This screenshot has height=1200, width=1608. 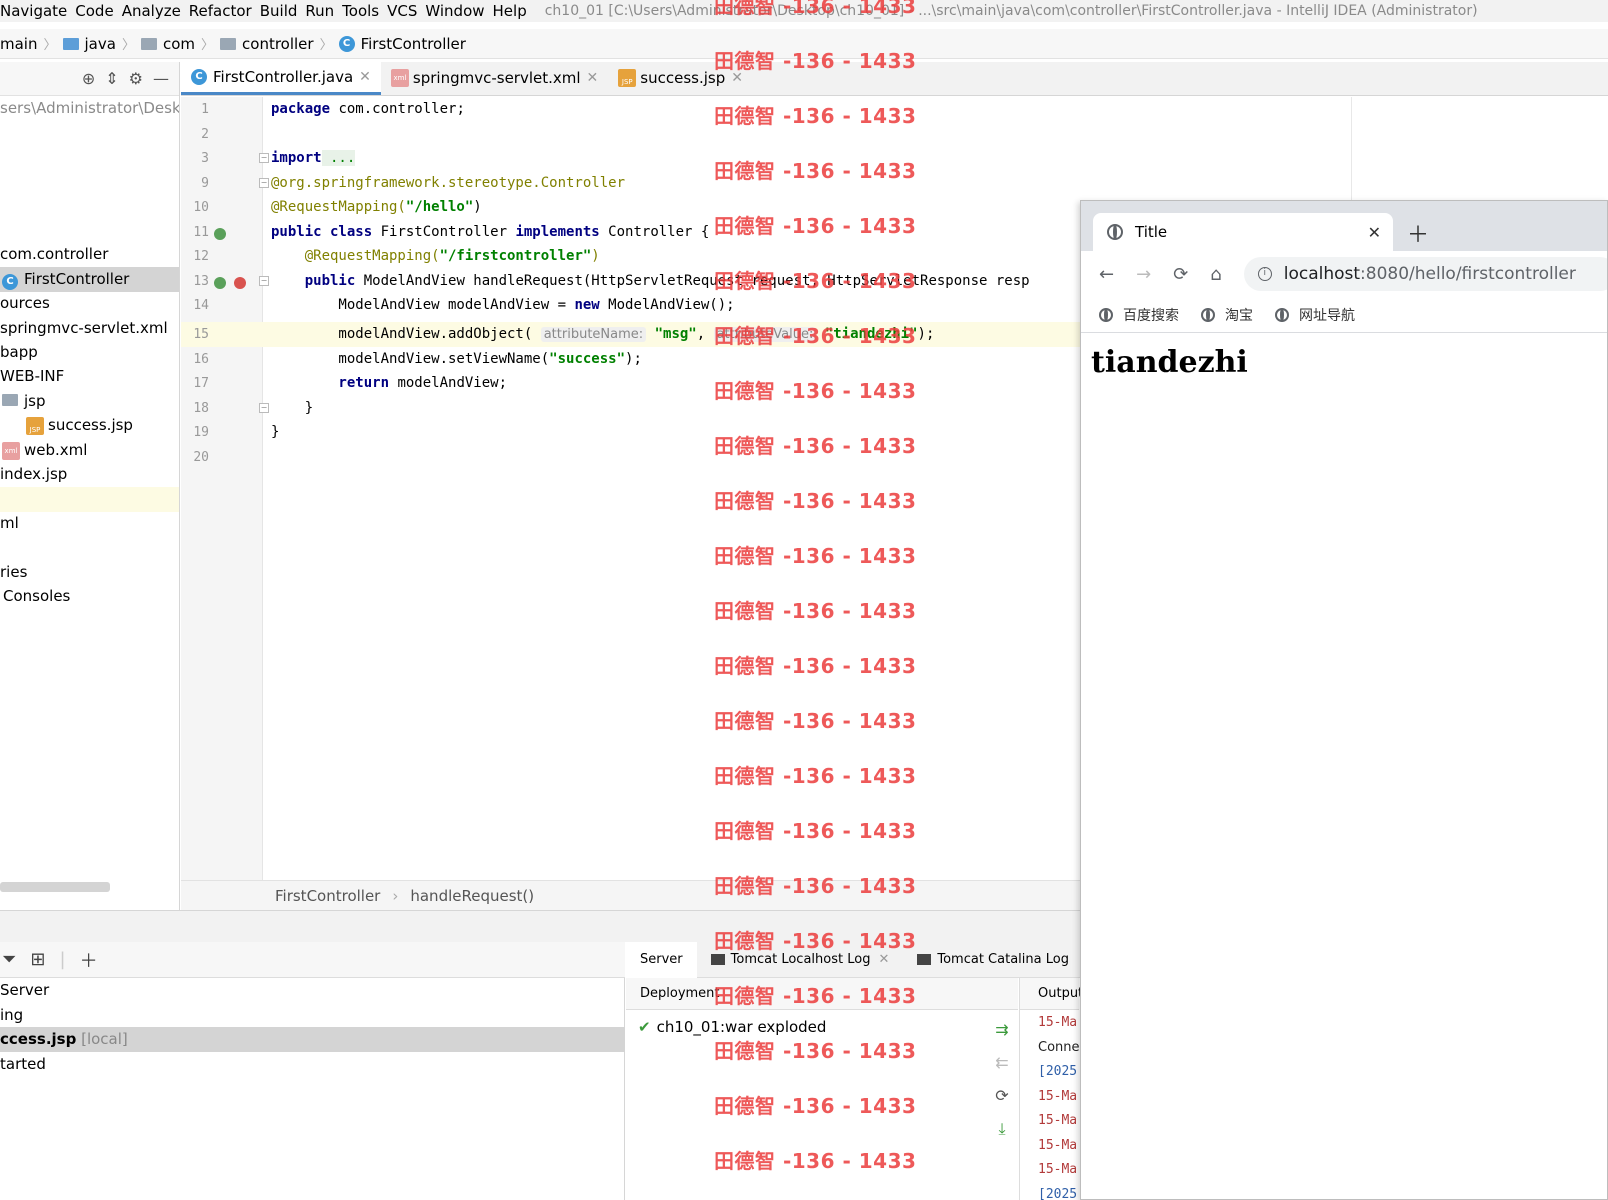 What do you see at coordinates (557, 232) in the screenshot?
I see `code-token: implements` at bounding box center [557, 232].